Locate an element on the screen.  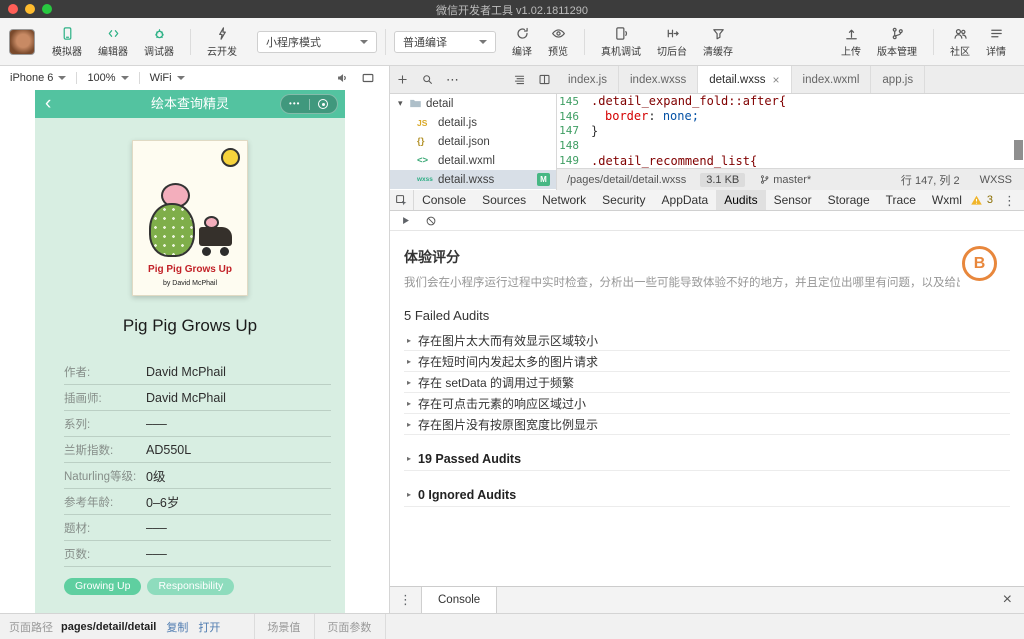
open-path-link: 打开 is located at coordinates (209, 627).